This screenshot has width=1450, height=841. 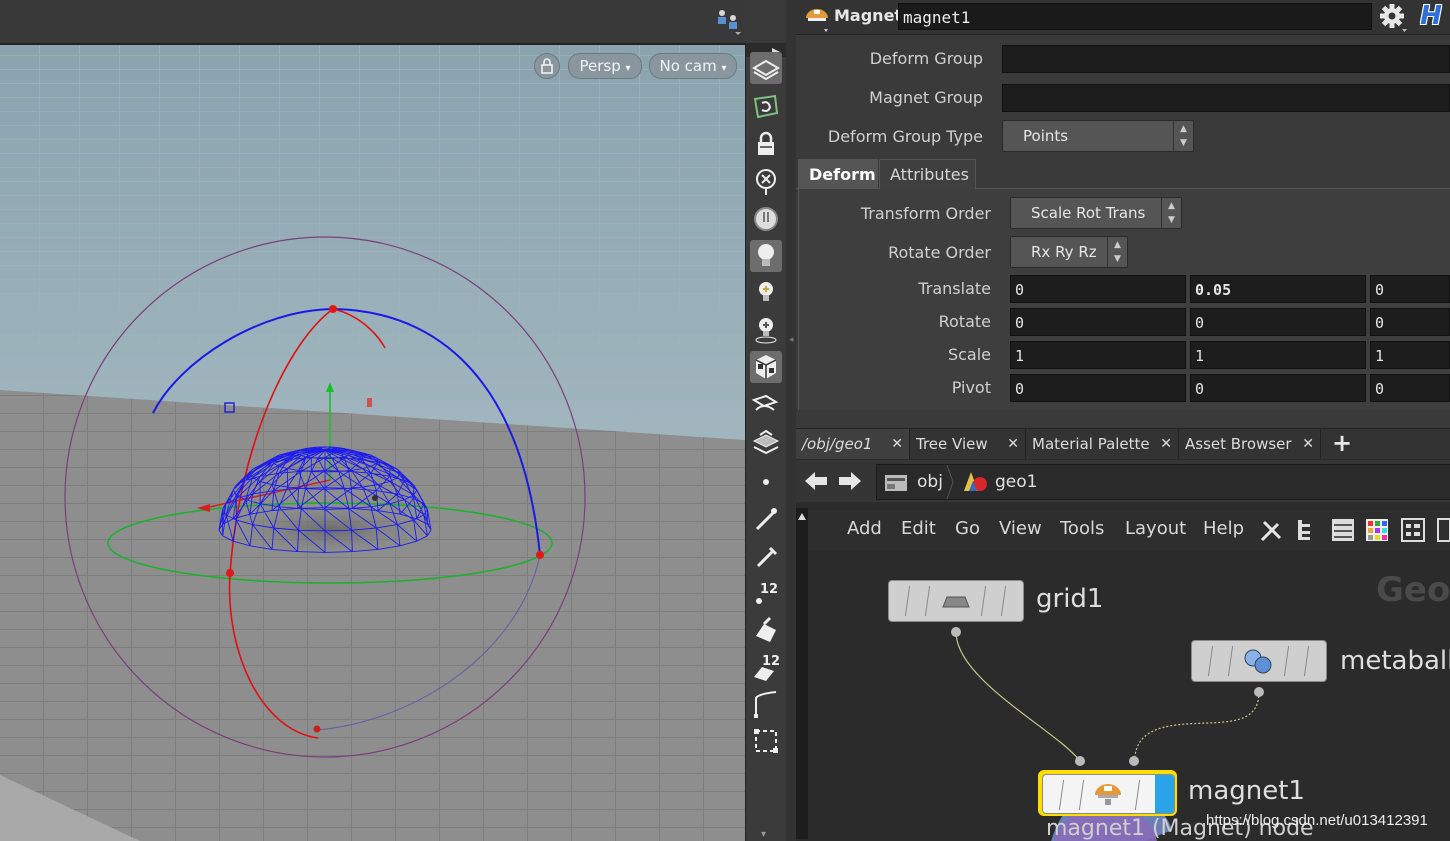 What do you see at coordinates (1135, 16) in the screenshot?
I see `node-name-field: magnet1` at bounding box center [1135, 16].